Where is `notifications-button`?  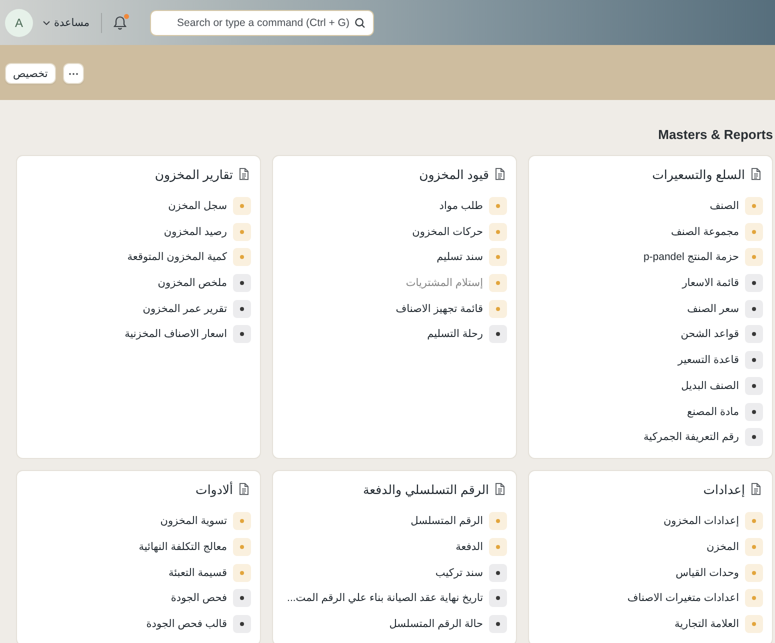 notifications-button is located at coordinates (120, 22).